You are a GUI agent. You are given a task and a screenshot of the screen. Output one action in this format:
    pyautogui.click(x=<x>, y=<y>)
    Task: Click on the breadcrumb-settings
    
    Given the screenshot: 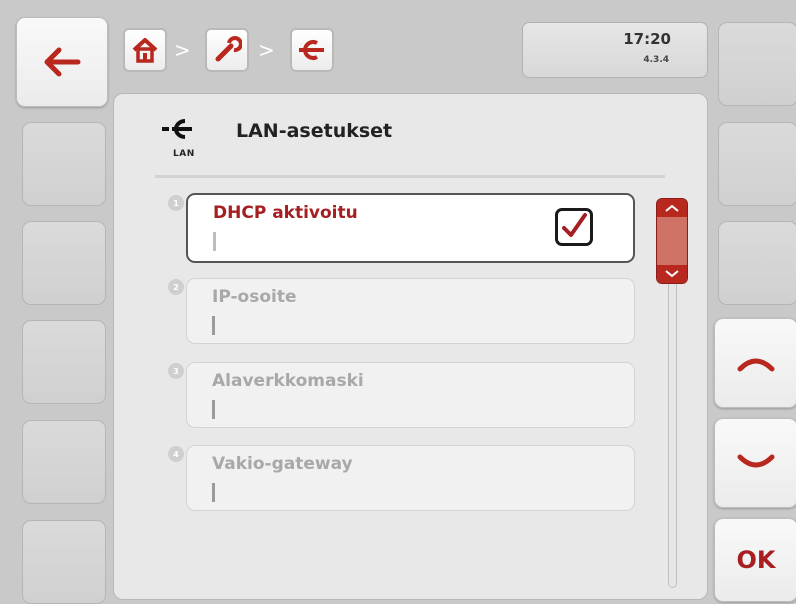 What is the action you would take?
    pyautogui.click(x=227, y=50)
    